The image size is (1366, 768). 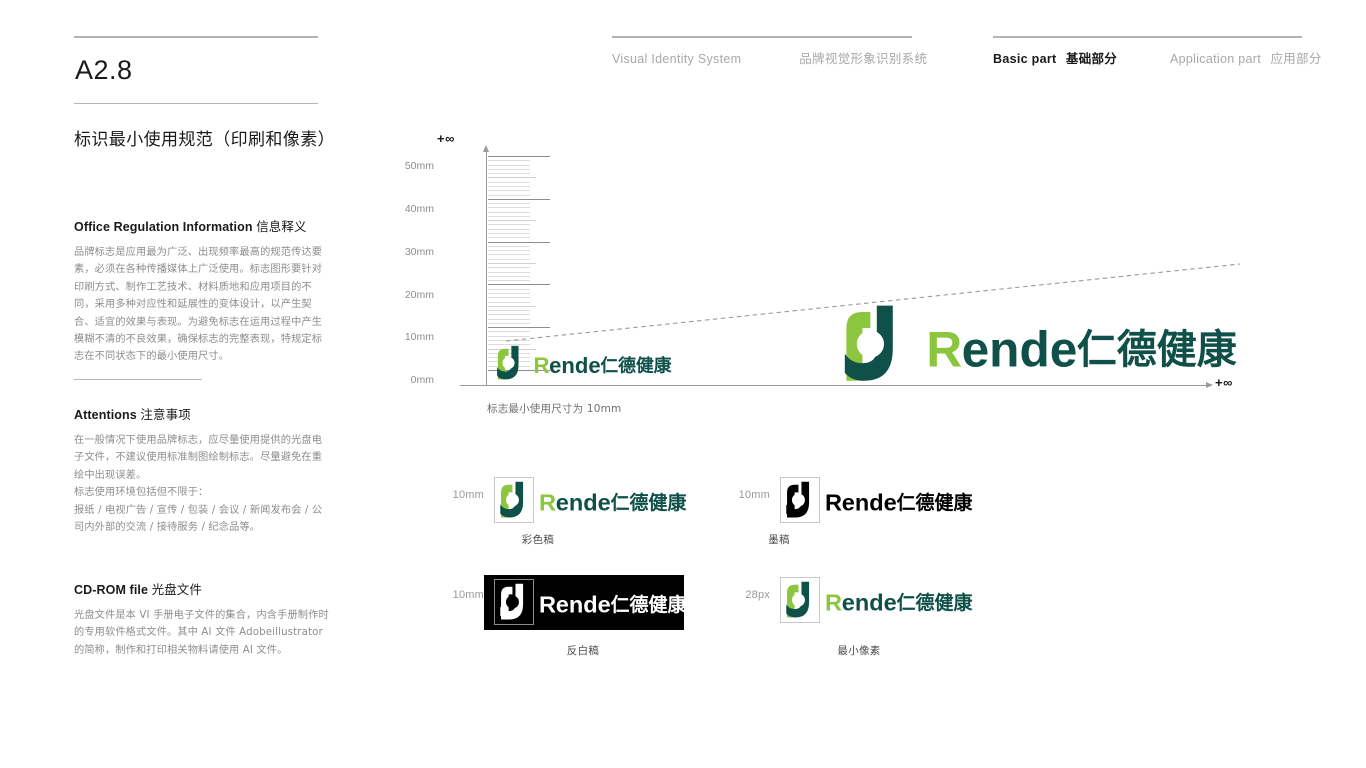 What do you see at coordinates (419, 252) in the screenshot?
I see `y-tick-label: 30mm` at bounding box center [419, 252].